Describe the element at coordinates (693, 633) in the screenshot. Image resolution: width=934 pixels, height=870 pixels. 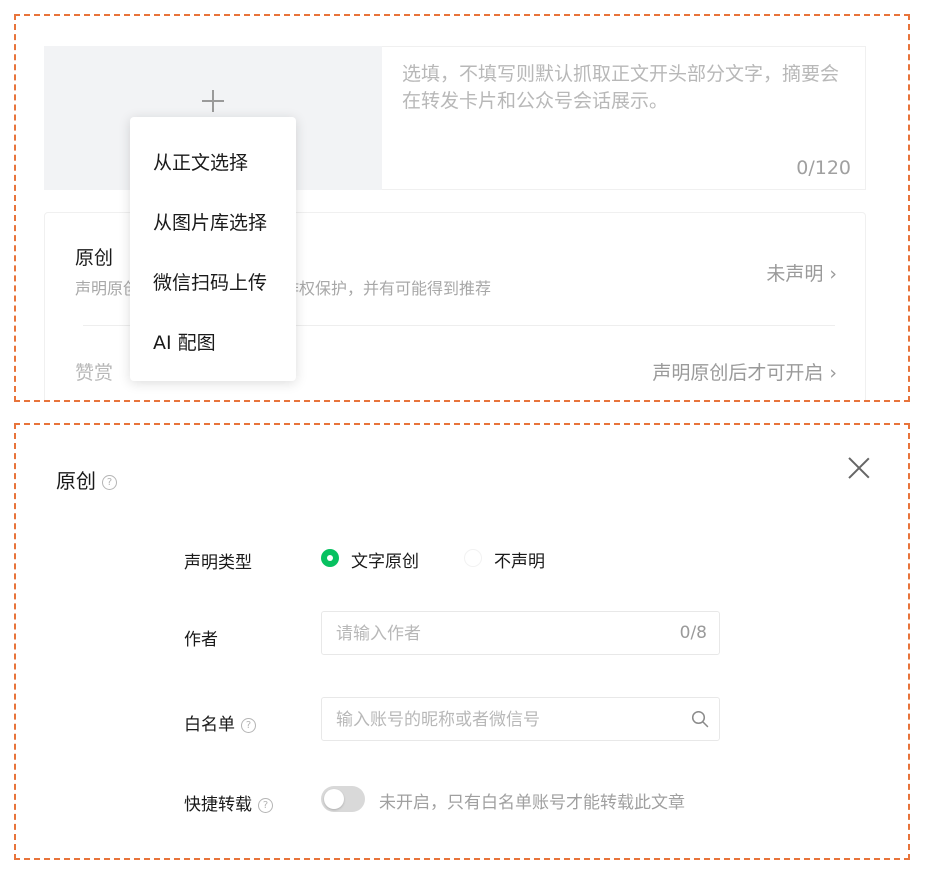
I see `author-char-count: 0/8` at that location.